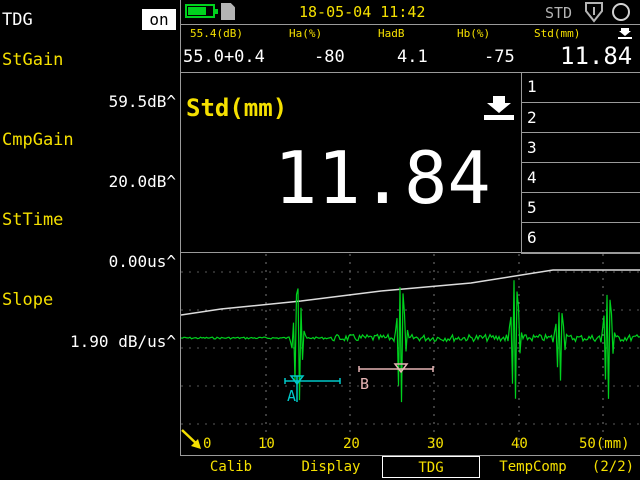 This screenshot has height=480, width=640. Describe the element at coordinates (474, 33) in the screenshot. I see `readout-label-hb: Hb(%)` at that location.